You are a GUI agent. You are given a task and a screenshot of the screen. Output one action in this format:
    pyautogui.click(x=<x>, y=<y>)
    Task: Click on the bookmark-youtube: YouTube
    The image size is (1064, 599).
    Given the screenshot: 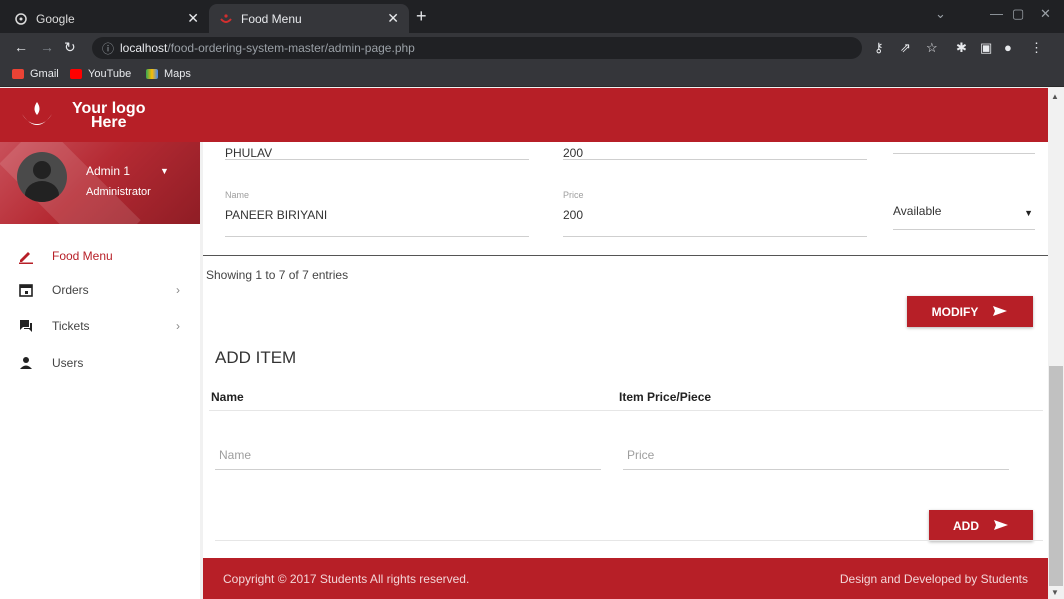 What is the action you would take?
    pyautogui.click(x=100, y=74)
    